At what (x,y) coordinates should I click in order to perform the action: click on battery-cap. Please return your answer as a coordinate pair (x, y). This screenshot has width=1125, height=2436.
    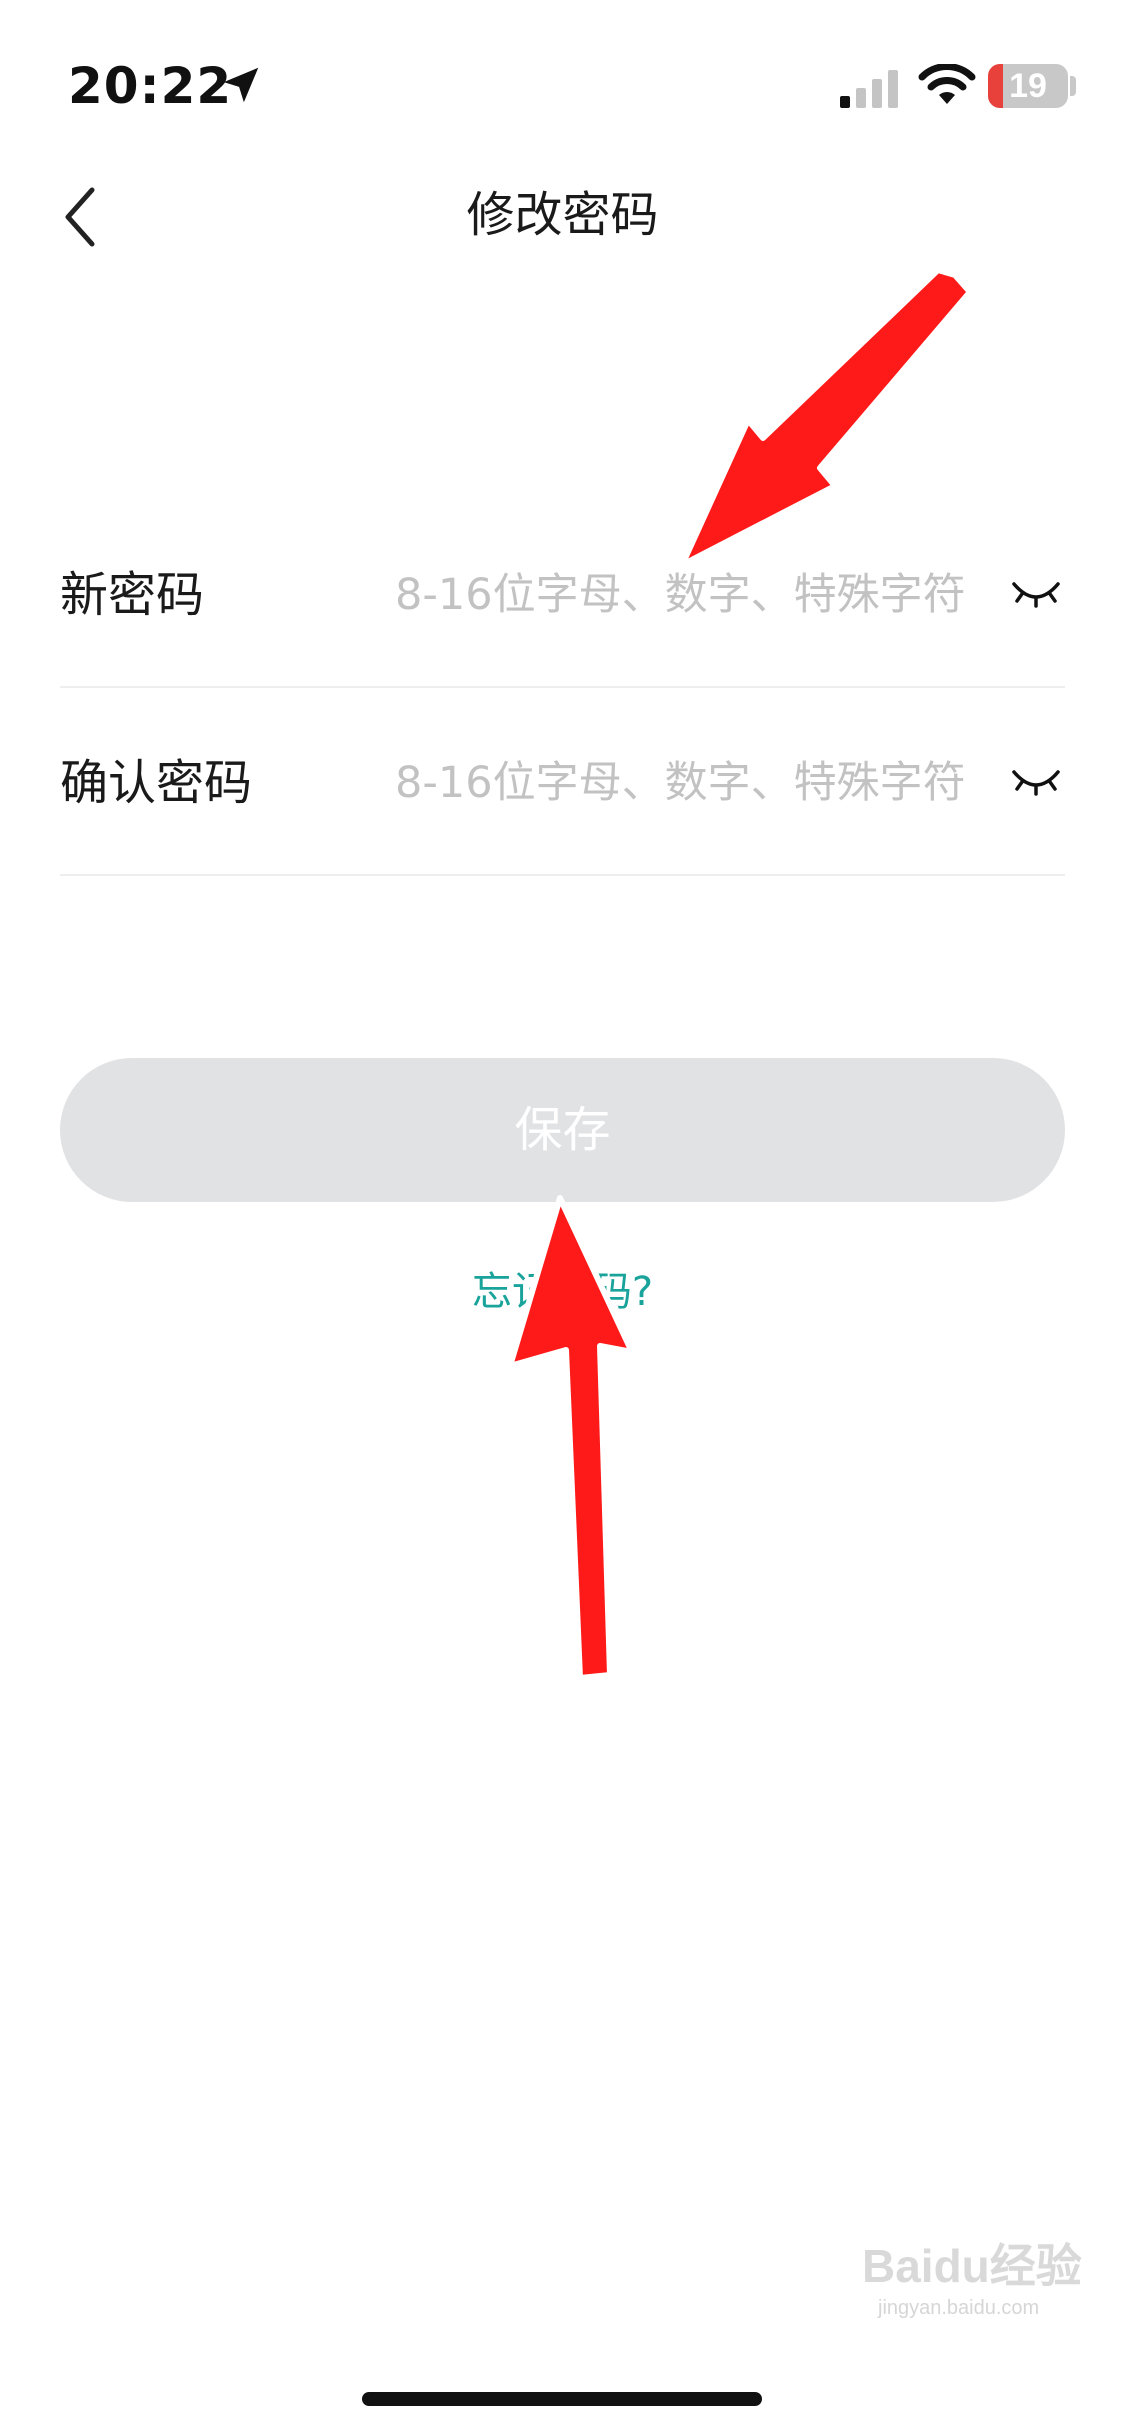
    Looking at the image, I should click on (1073, 86).